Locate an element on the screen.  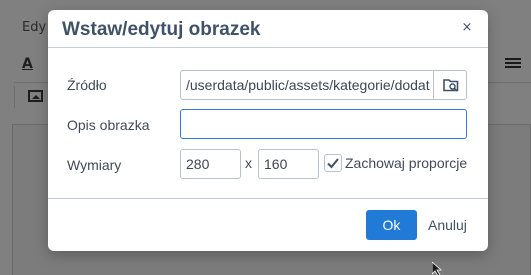
image-icon is located at coordinates (35, 96).